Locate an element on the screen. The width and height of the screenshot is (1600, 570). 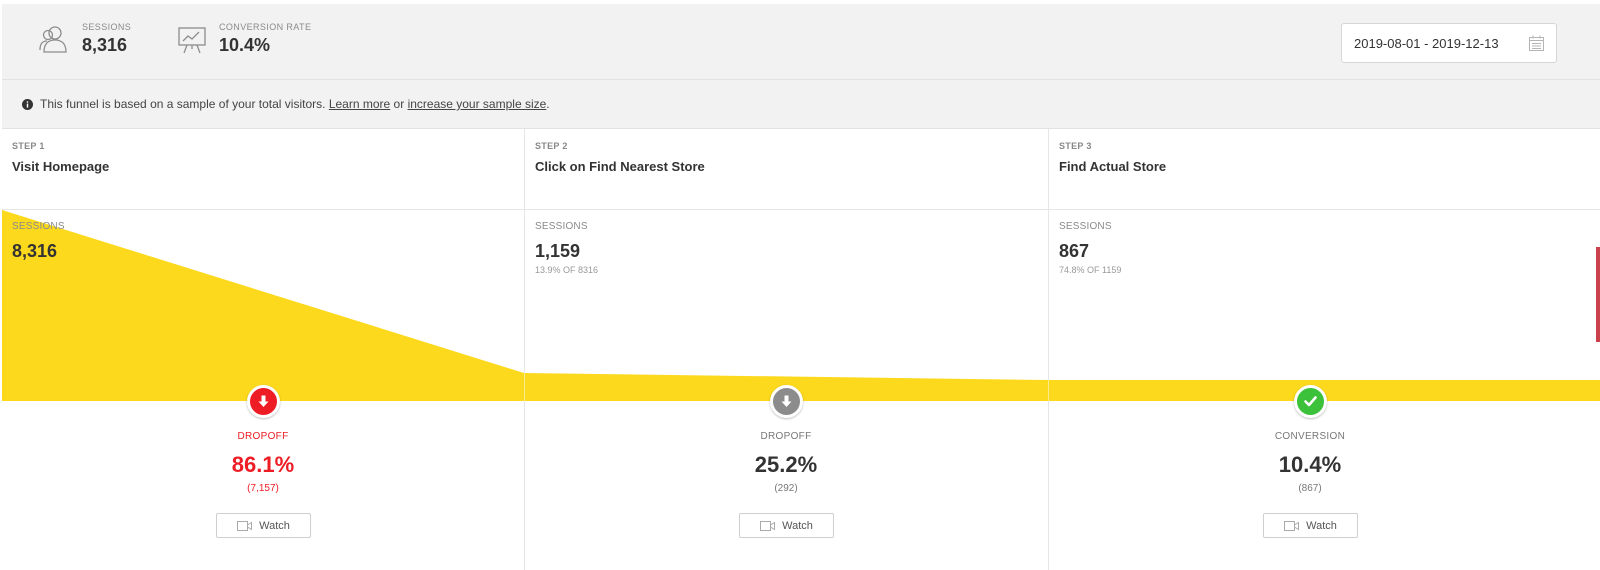
info-icon is located at coordinates (27, 104).